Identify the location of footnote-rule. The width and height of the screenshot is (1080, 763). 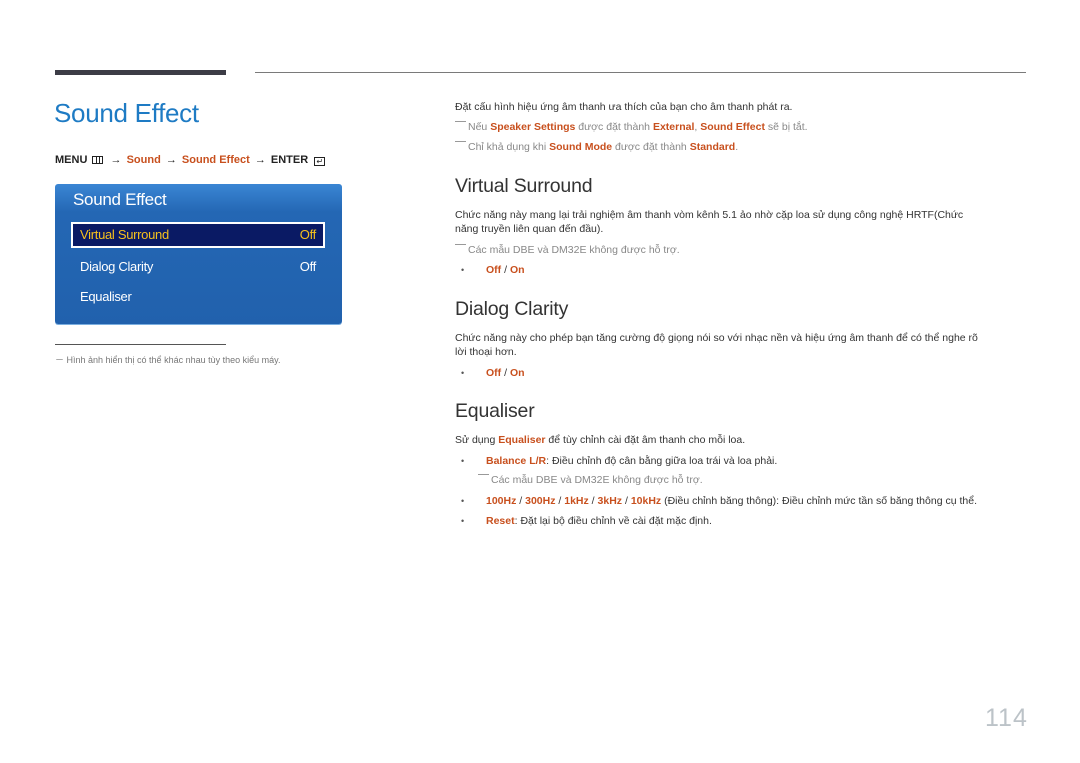
(140, 344).